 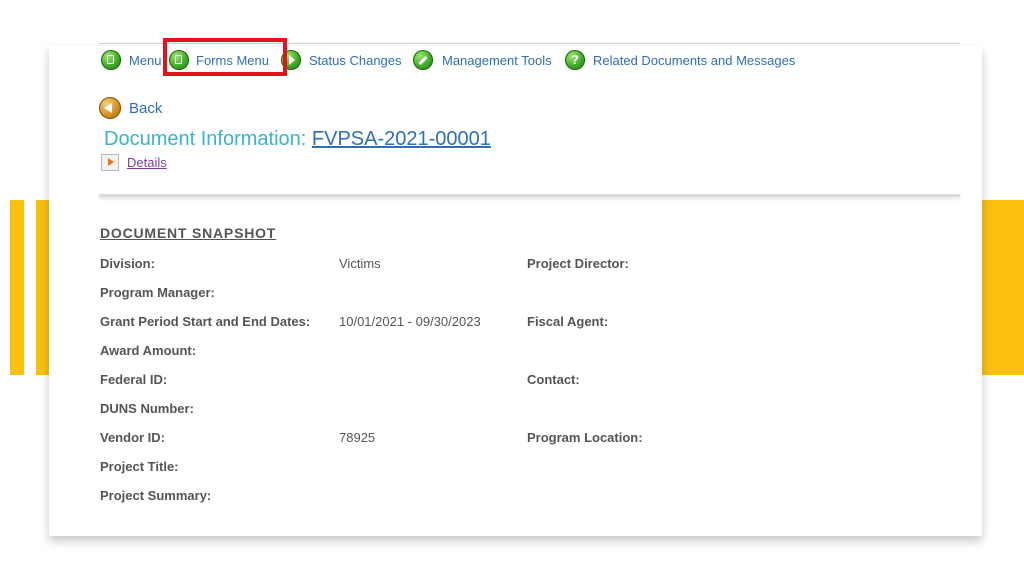 What do you see at coordinates (139, 466) in the screenshot?
I see `project-title-label: Project Title:` at bounding box center [139, 466].